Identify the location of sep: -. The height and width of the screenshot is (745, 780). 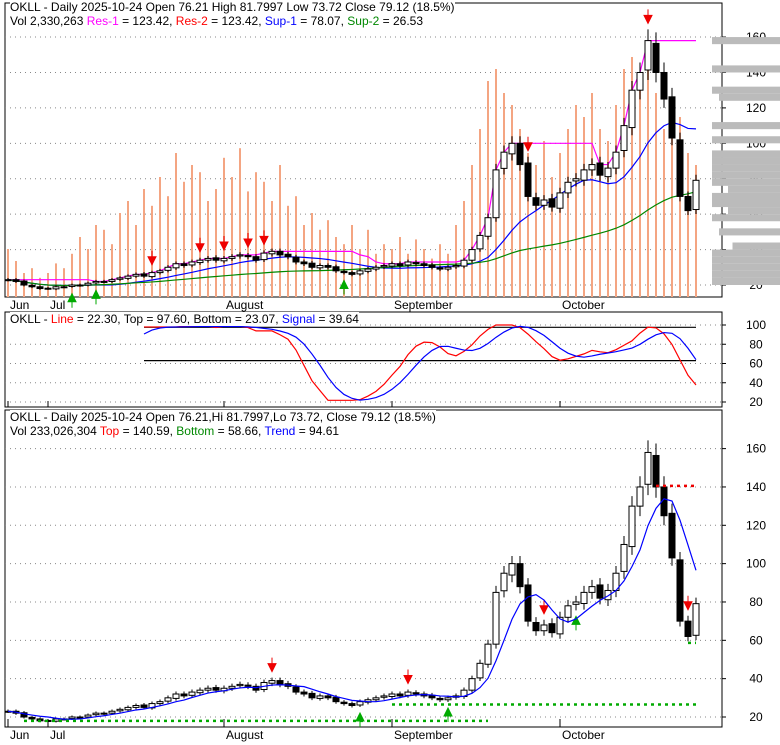
(45, 7).